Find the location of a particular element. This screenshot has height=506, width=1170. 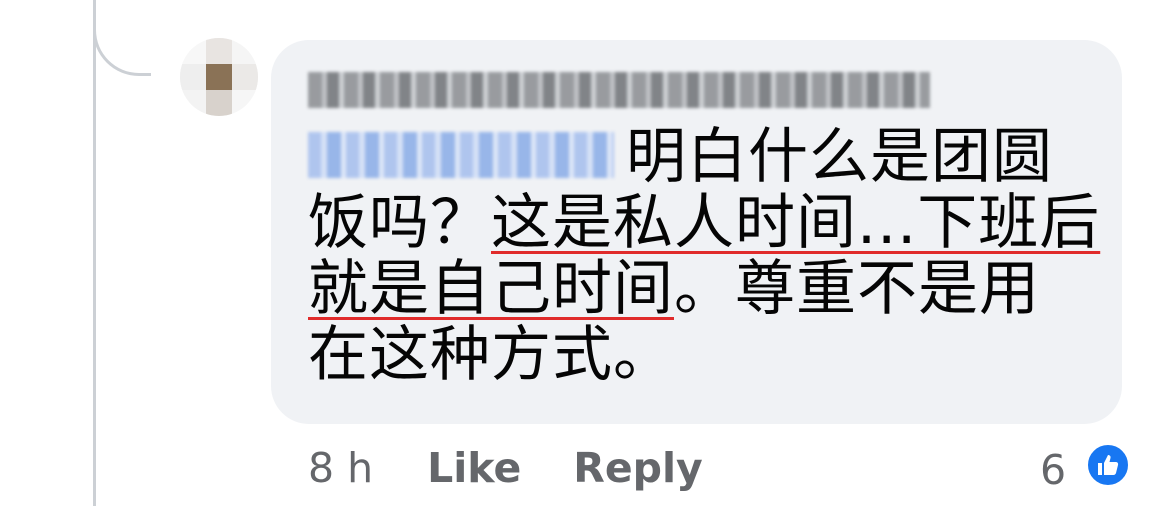

comment-line-2: 饭吗？这是私人时间...下班后 is located at coordinates (704, 223).